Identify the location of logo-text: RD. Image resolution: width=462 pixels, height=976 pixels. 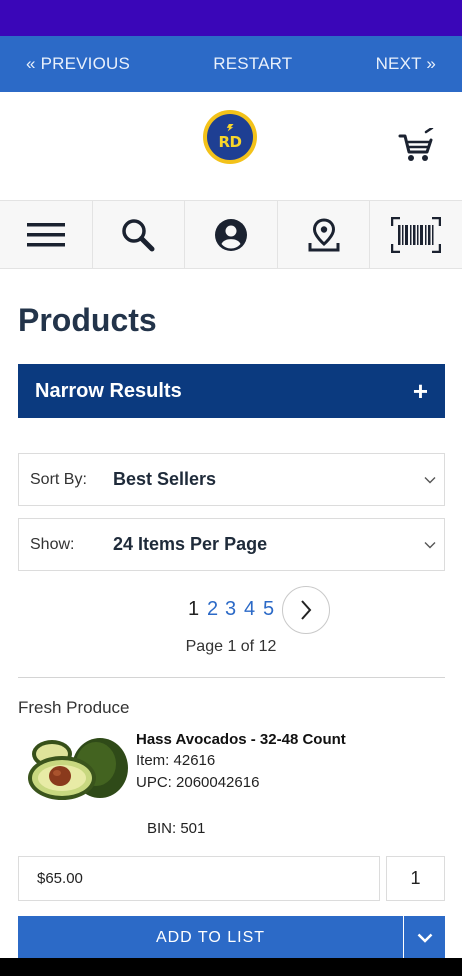
(230, 141).